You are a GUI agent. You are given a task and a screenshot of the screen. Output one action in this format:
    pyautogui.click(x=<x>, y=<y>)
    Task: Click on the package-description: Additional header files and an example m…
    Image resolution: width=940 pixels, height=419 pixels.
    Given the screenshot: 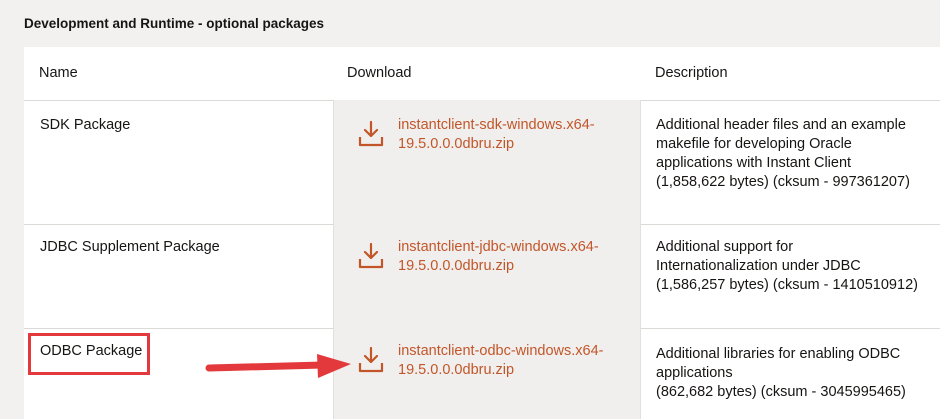 What is the action you would take?
    pyautogui.click(x=783, y=153)
    